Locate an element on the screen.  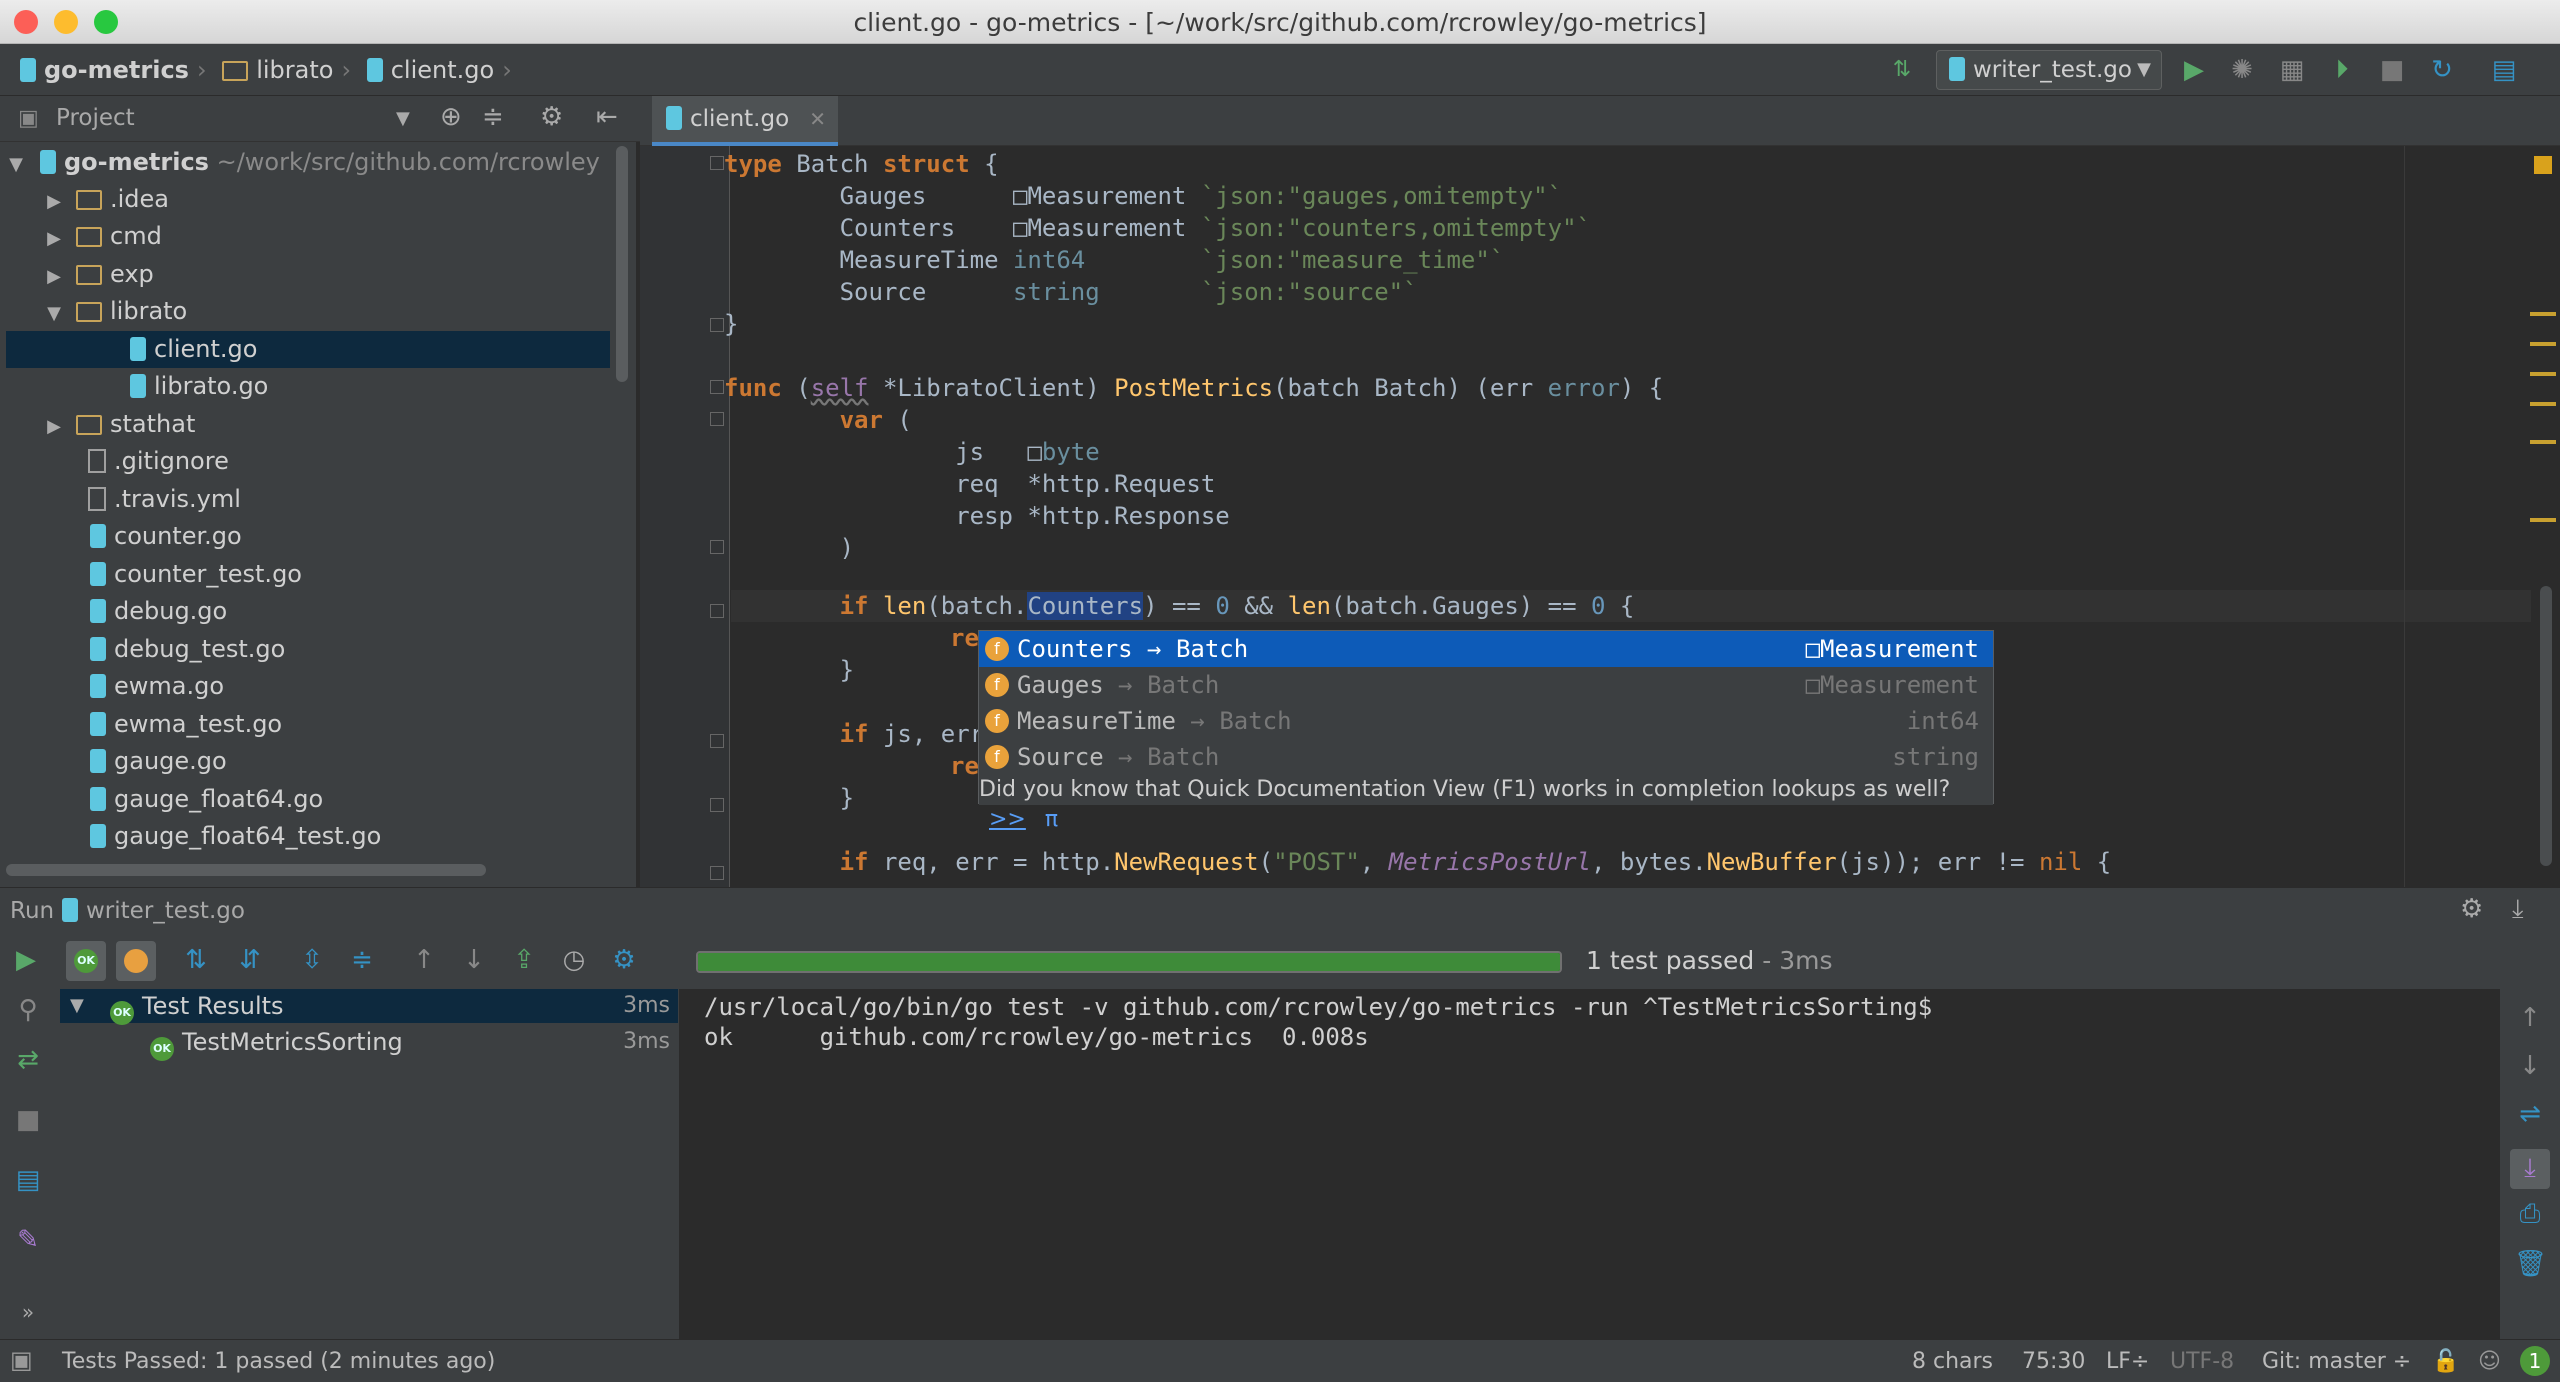
sort-duration-icon: ⇵ is located at coordinates (250, 960).